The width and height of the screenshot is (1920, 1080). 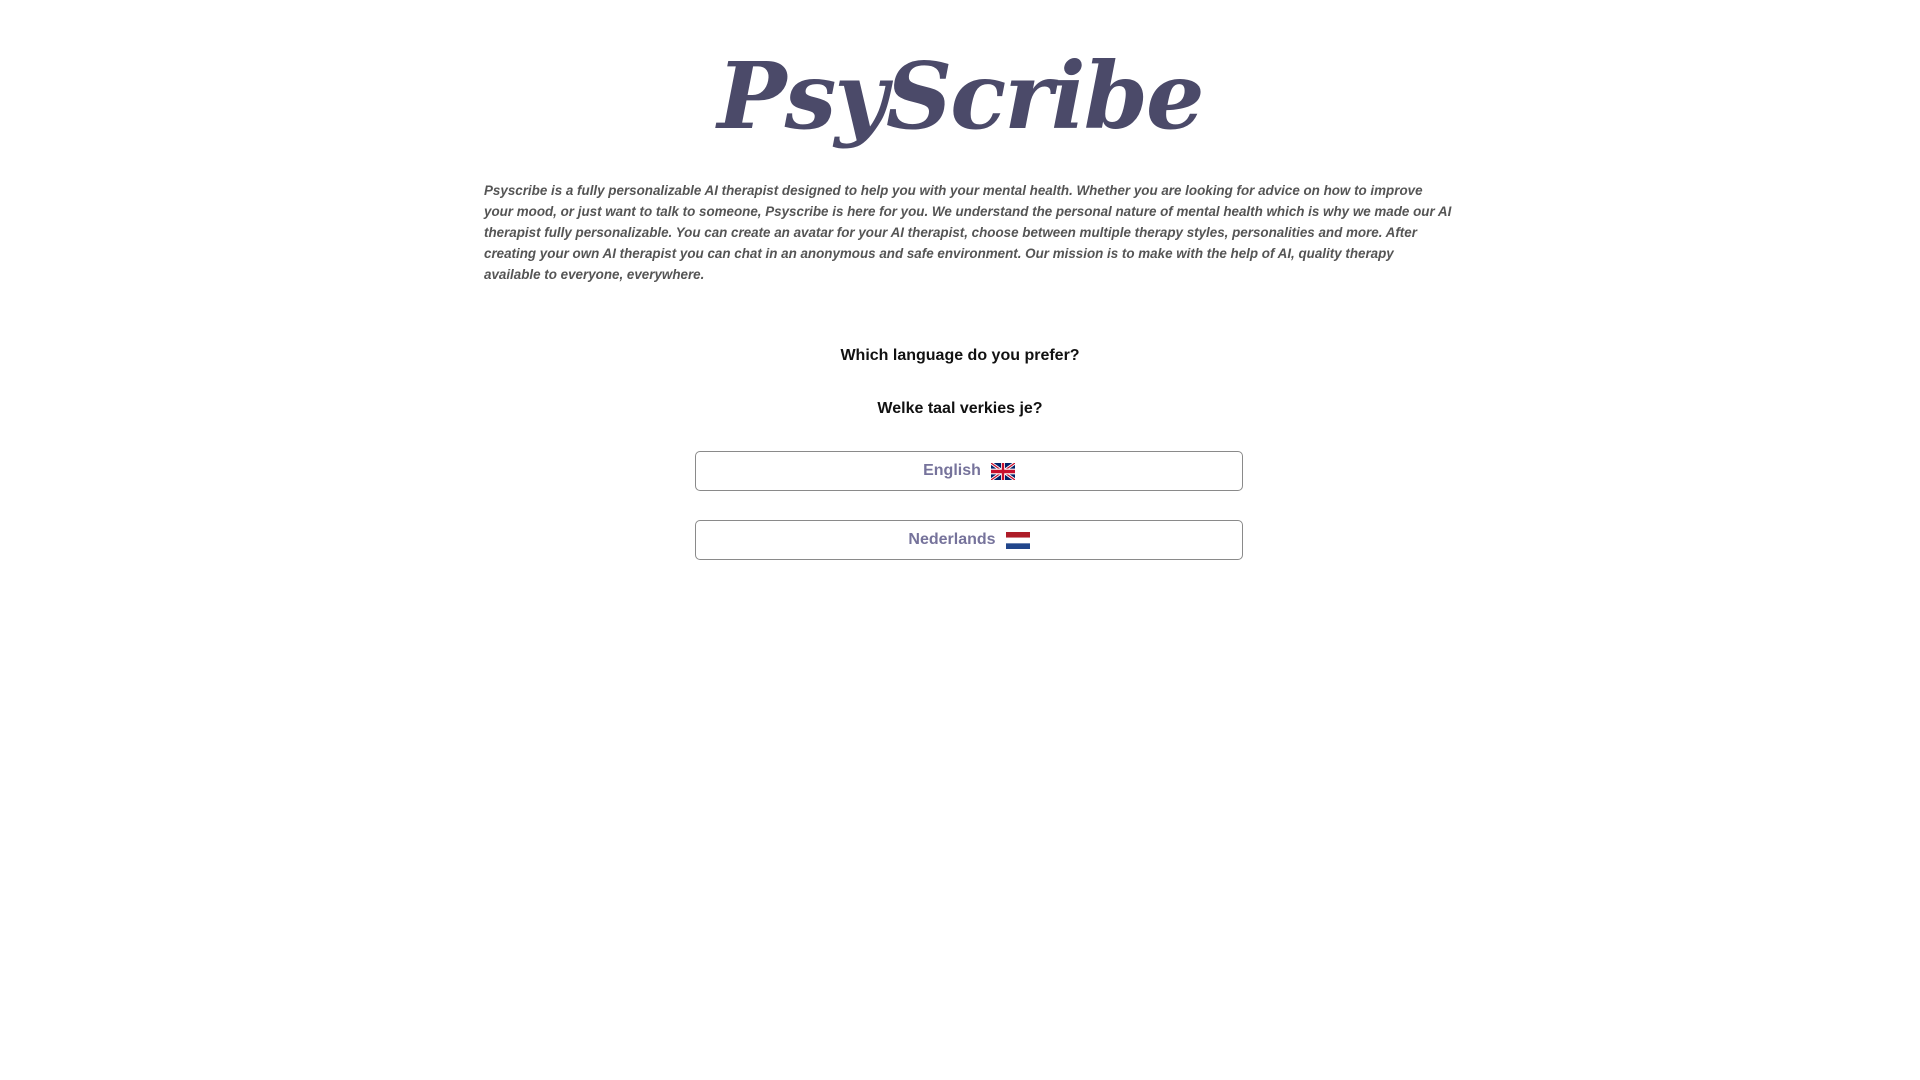 I want to click on nederlands-button: Nederlands, so click(x=969, y=540).